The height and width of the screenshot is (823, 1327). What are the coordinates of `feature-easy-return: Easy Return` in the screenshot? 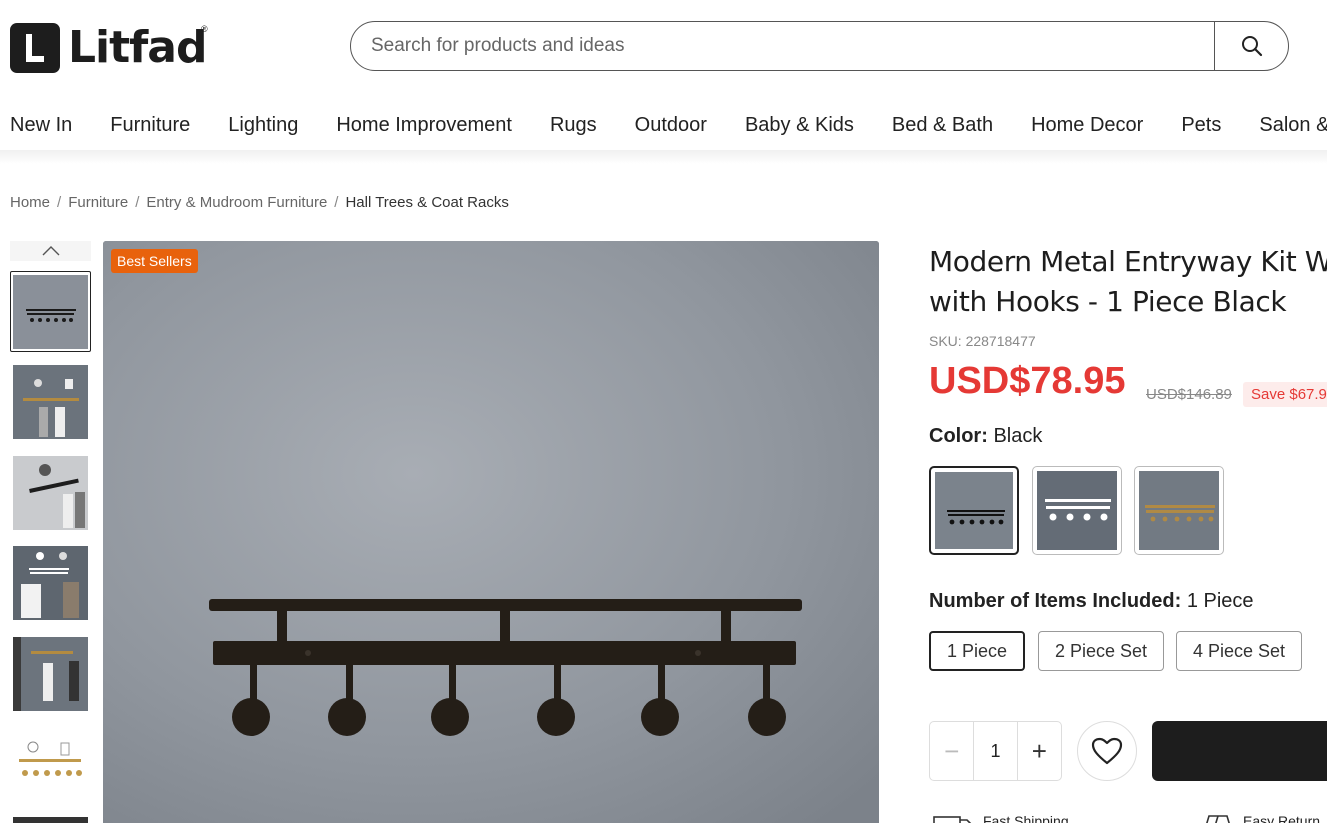 It's located at (1261, 817).